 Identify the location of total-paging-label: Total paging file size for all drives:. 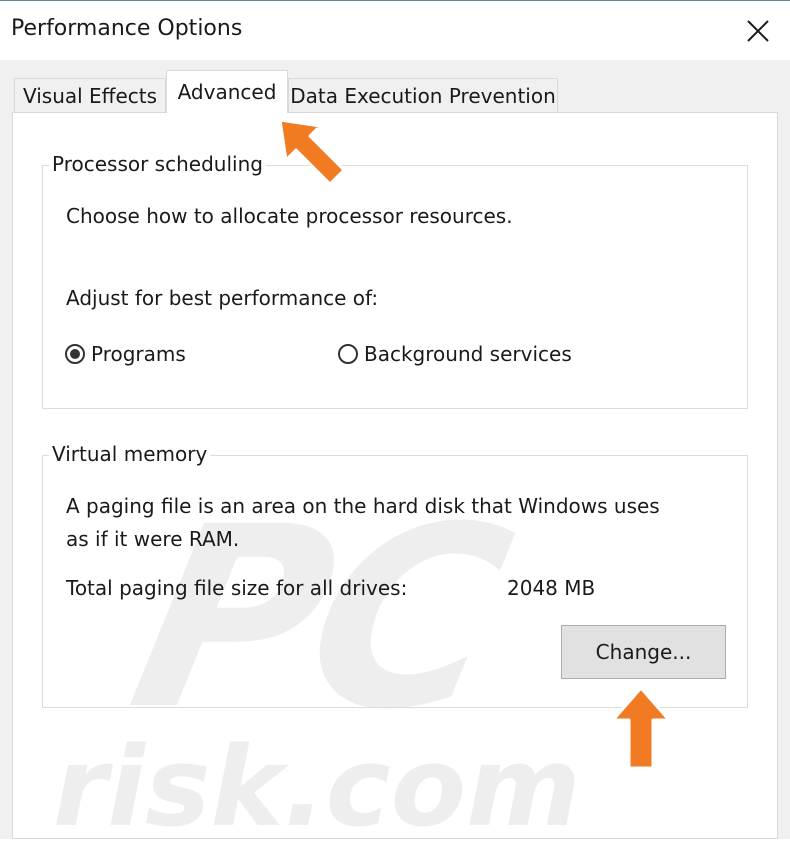
(237, 588).